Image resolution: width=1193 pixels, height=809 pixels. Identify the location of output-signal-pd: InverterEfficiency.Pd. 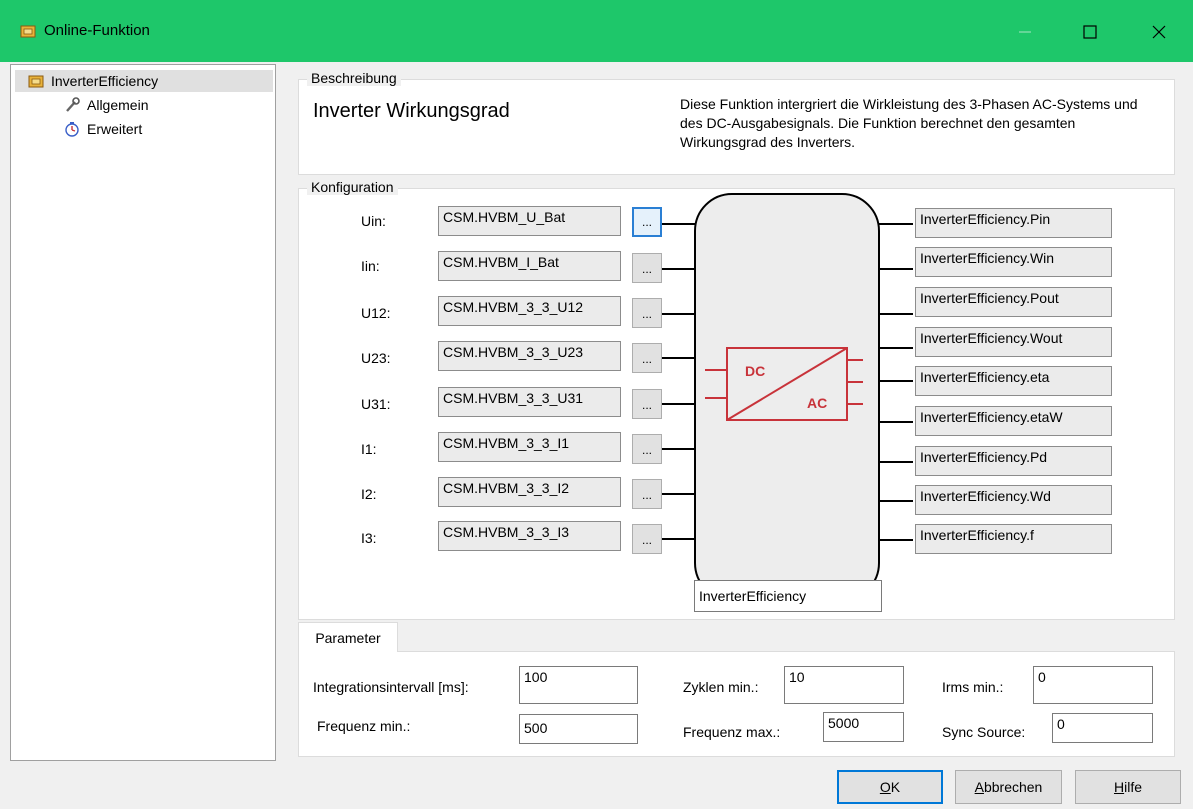
(1013, 461).